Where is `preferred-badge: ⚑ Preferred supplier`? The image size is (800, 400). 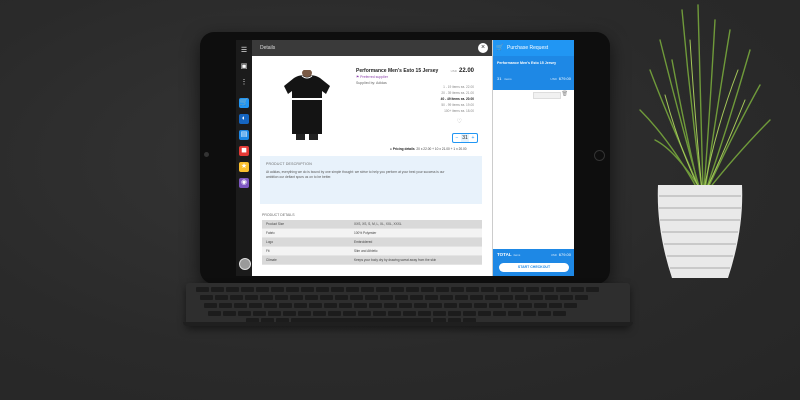 preferred-badge: ⚑ Preferred supplier is located at coordinates (372, 77).